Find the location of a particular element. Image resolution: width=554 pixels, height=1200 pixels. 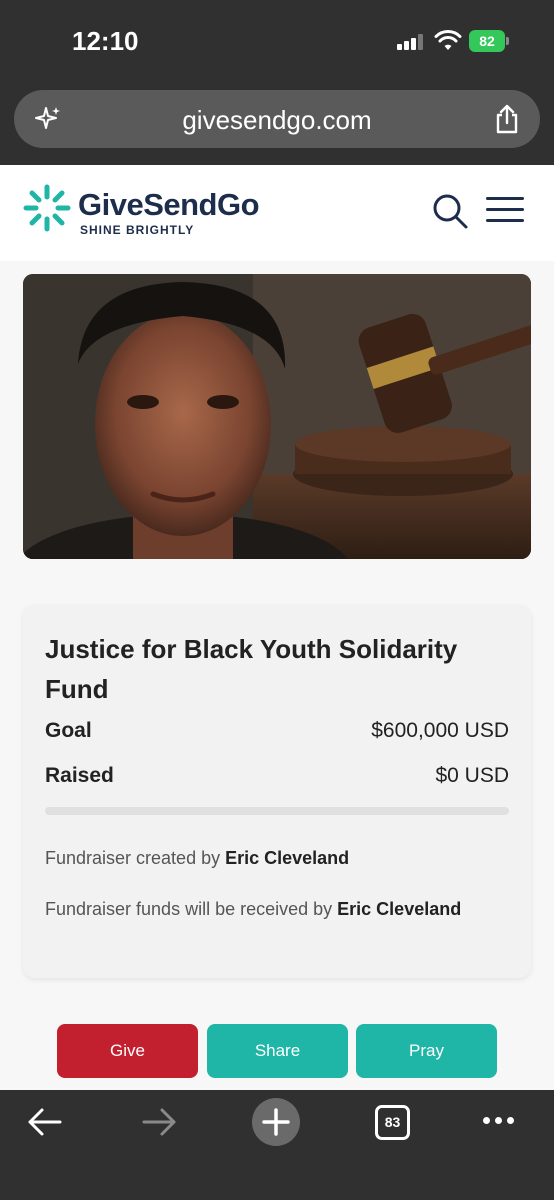

new-tab-button is located at coordinates (276, 1122).